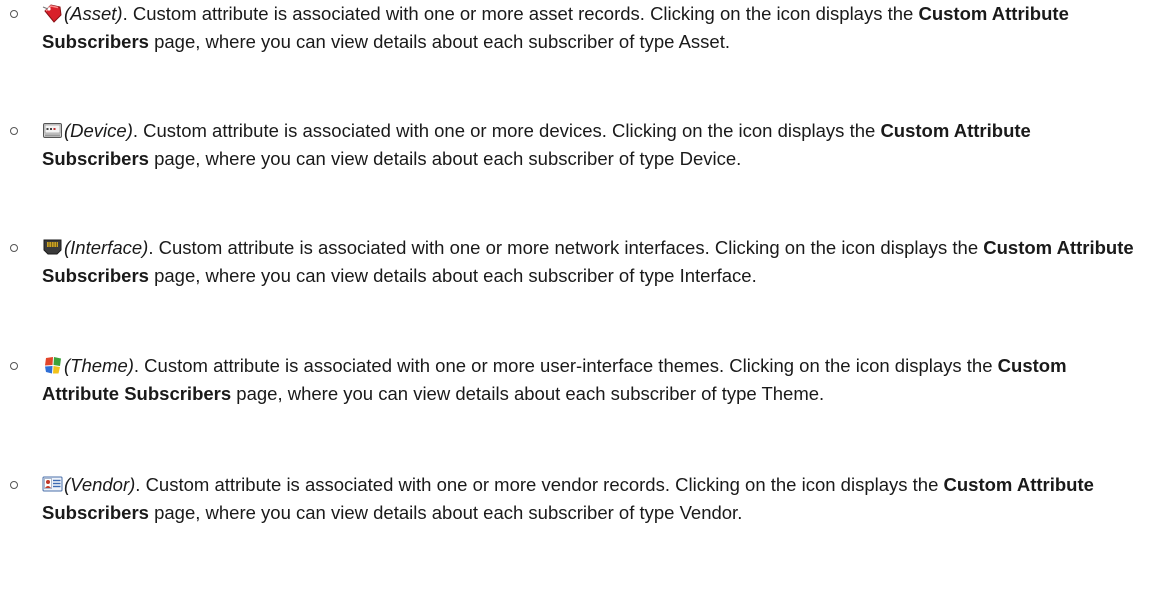 The image size is (1152, 596). Describe the element at coordinates (93, 13) in the screenshot. I see `type-label: (Asset)` at that location.